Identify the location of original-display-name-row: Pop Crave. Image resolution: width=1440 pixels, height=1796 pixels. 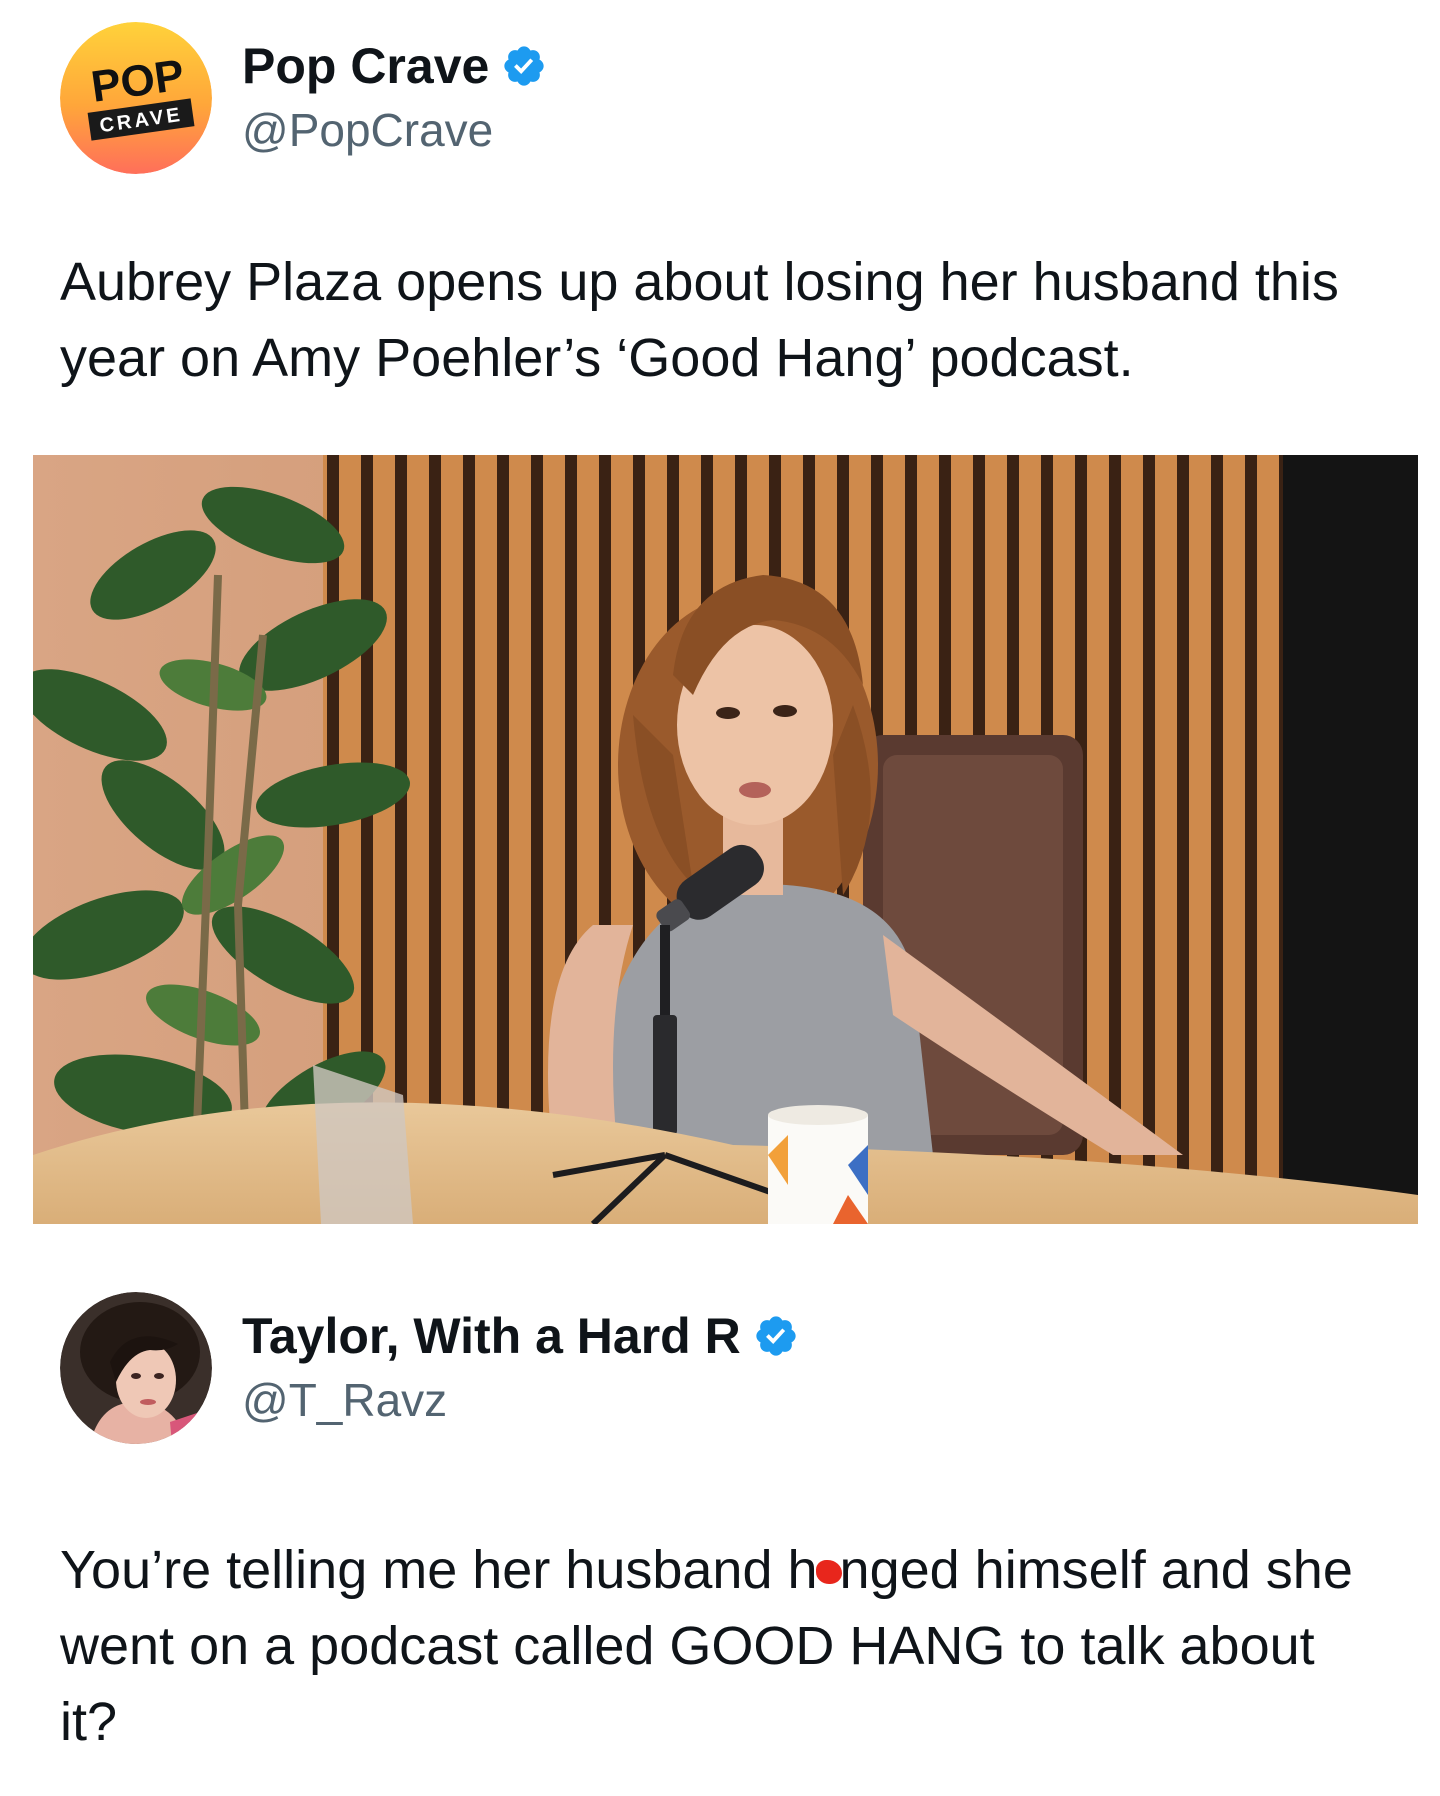
(394, 66).